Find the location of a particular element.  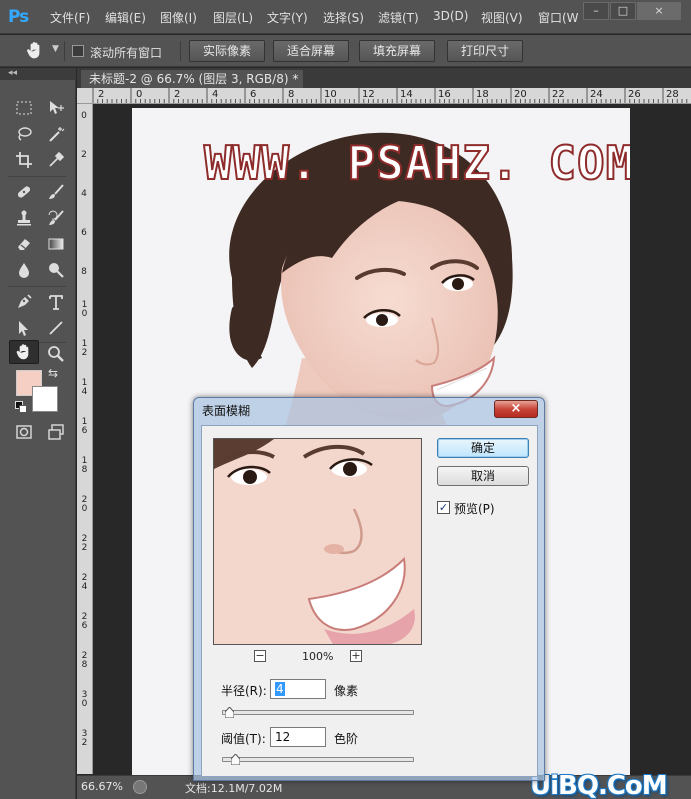

menu-window: 窗口(W is located at coordinates (558, 17).